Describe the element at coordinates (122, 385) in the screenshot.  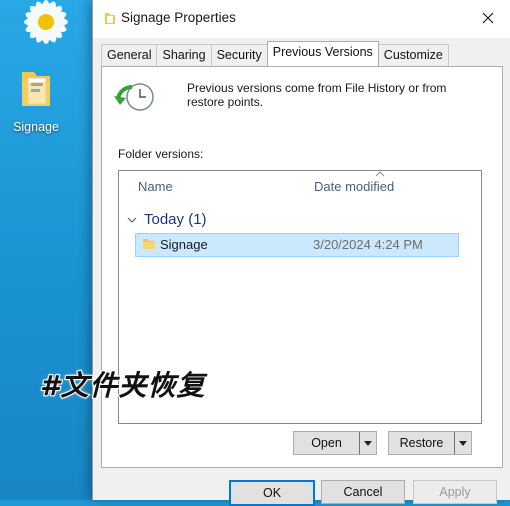
I see `overlay-caption: #文件夹恢复` at that location.